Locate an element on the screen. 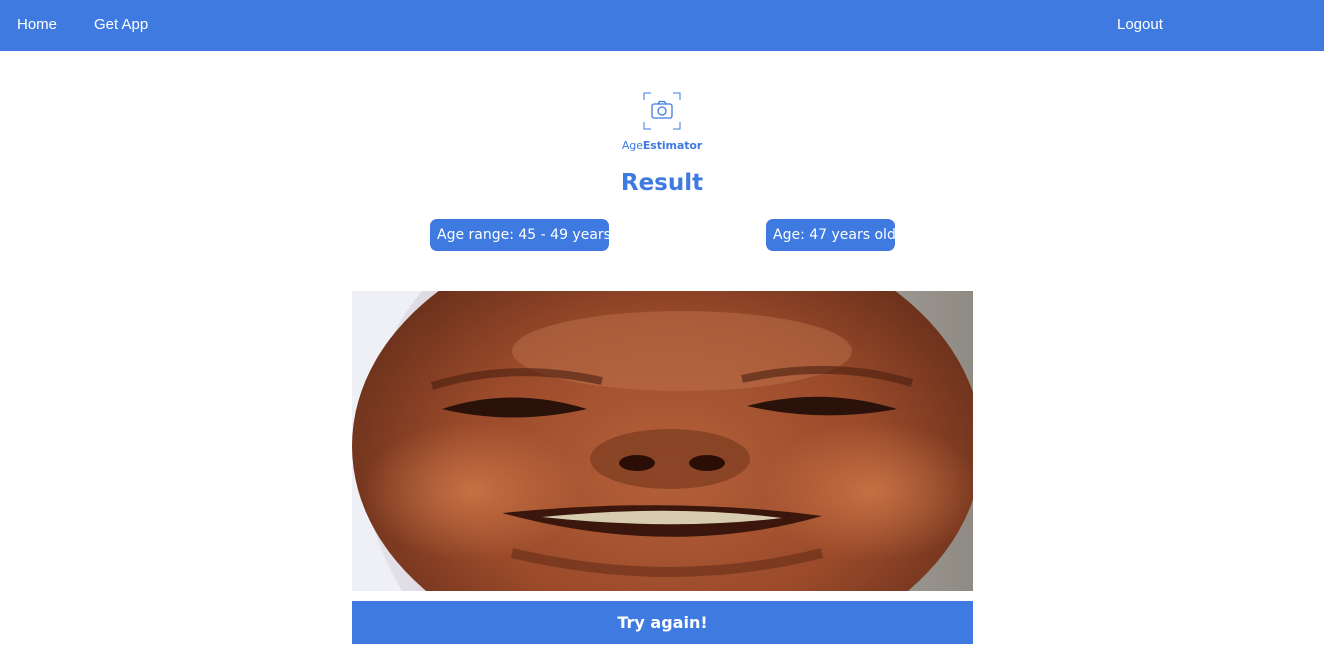 The height and width of the screenshot is (653, 1324). nav-logout-link: Logout is located at coordinates (1140, 25).